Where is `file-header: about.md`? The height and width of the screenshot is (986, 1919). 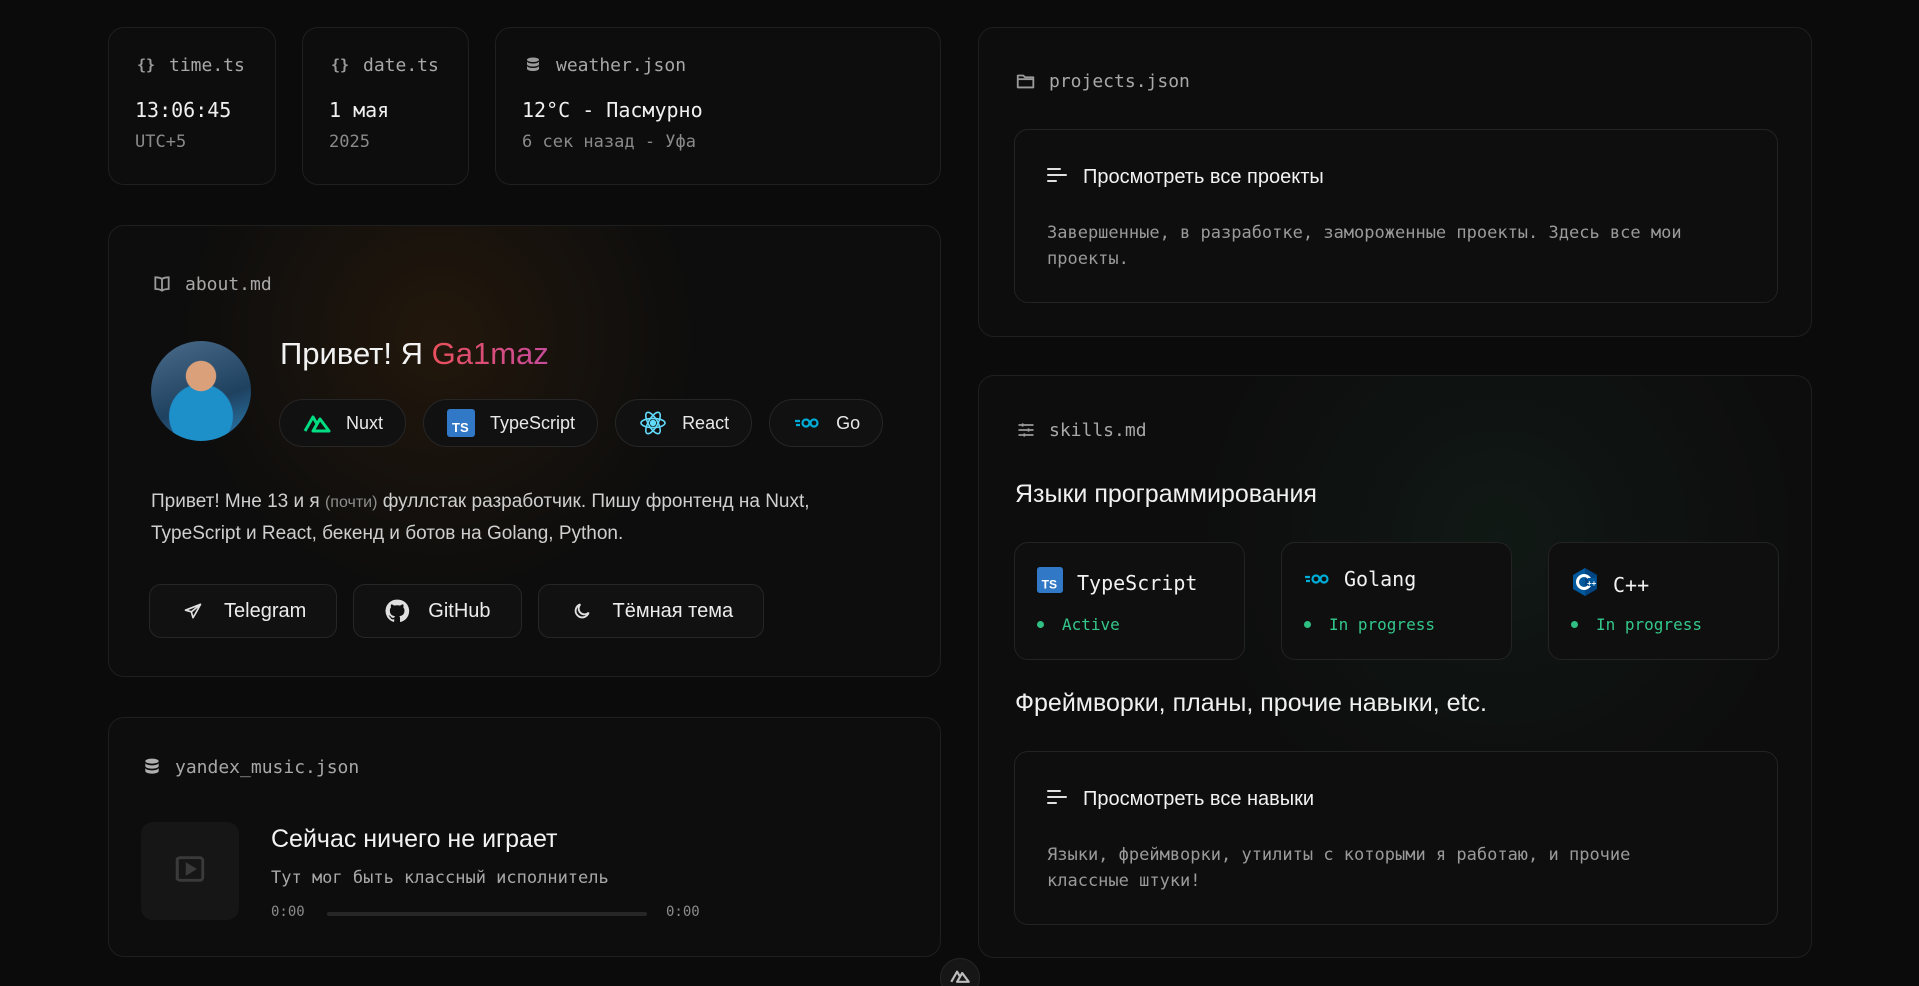 file-header: about.md is located at coordinates (211, 284).